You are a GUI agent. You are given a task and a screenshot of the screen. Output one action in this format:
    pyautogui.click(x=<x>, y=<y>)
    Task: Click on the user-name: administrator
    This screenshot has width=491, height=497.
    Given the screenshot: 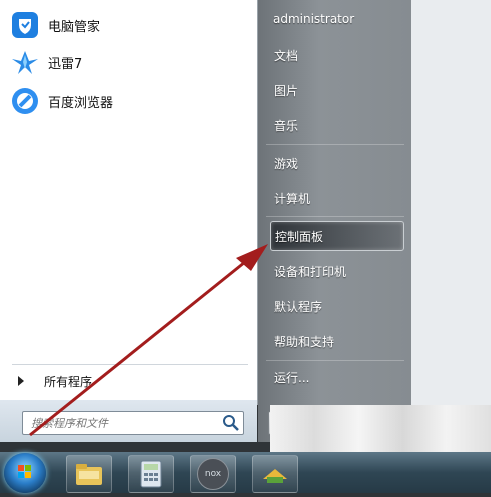 What is the action you would take?
    pyautogui.click(x=313, y=19)
    